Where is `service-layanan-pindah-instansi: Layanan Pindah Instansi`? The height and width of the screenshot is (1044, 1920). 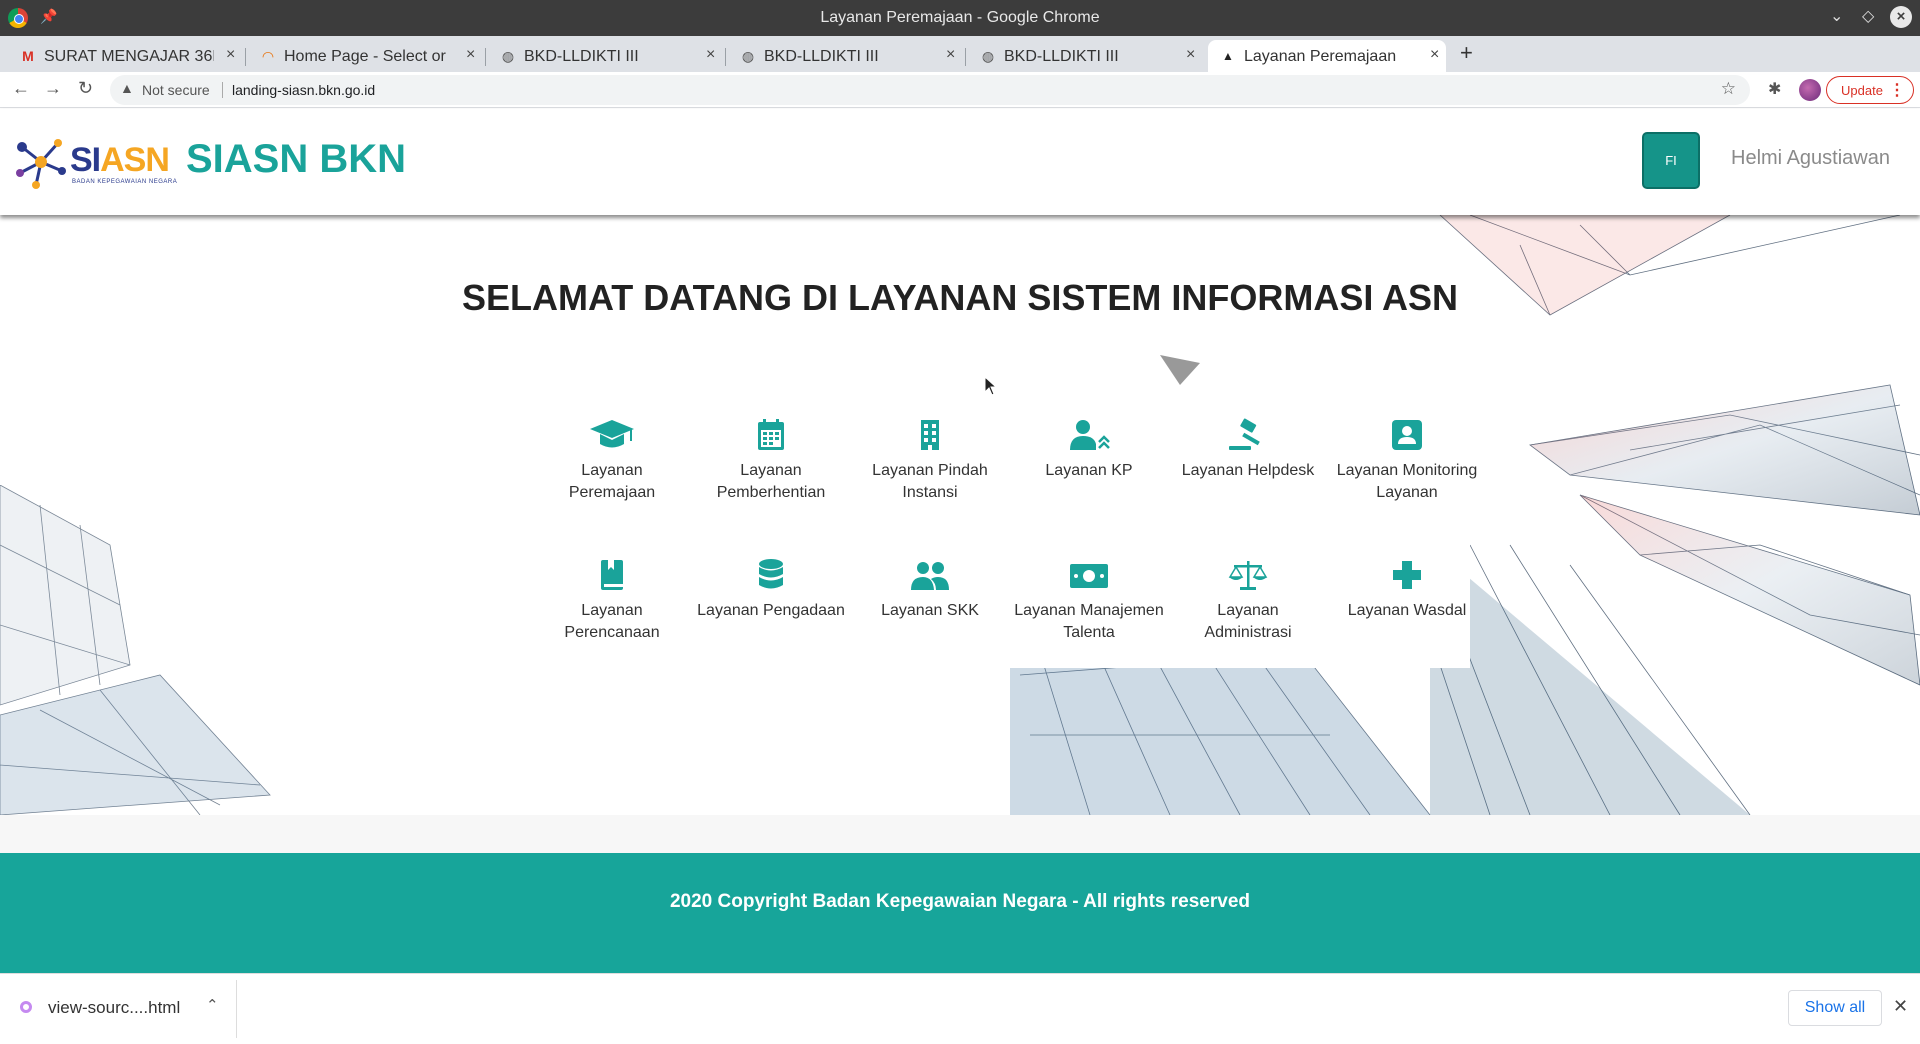 service-layanan-pindah-instansi: Layanan Pindah Instansi is located at coordinates (930, 461).